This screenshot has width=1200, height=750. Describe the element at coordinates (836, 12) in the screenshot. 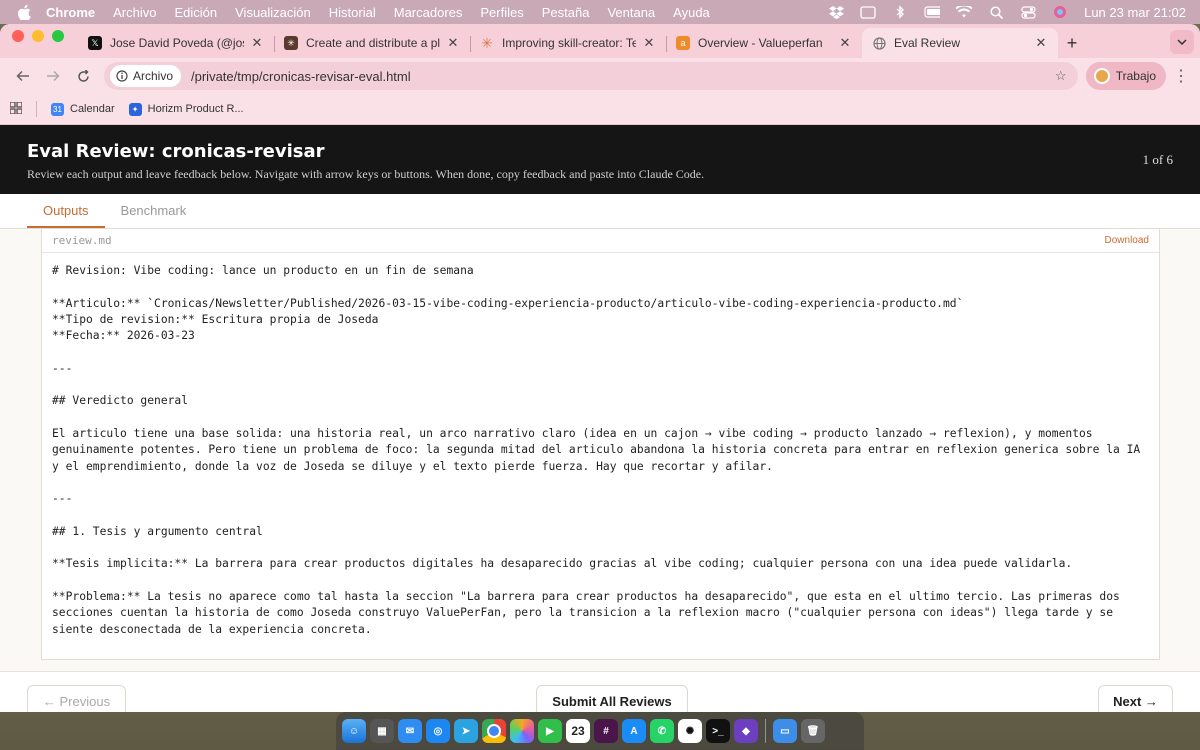

I see `dropbox-icon` at that location.